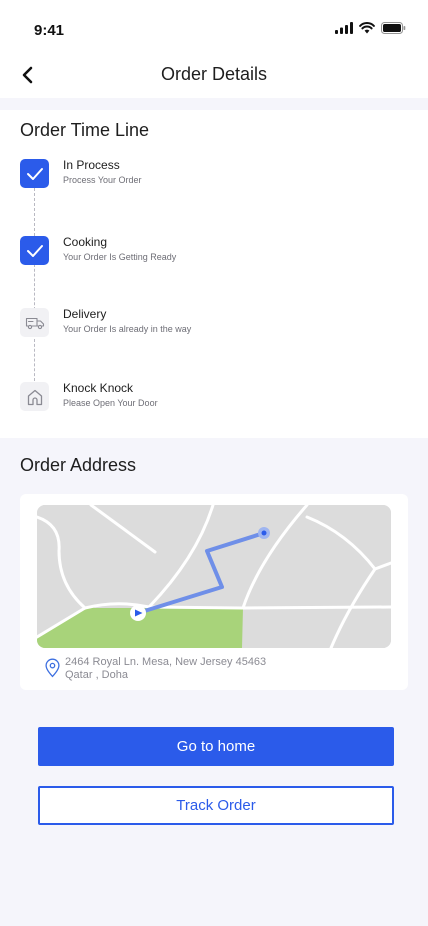 The image size is (428, 926). What do you see at coordinates (210, 251) in the screenshot?
I see `timeline-item-cooking: Cooking Your Order Is Getting Ready` at bounding box center [210, 251].